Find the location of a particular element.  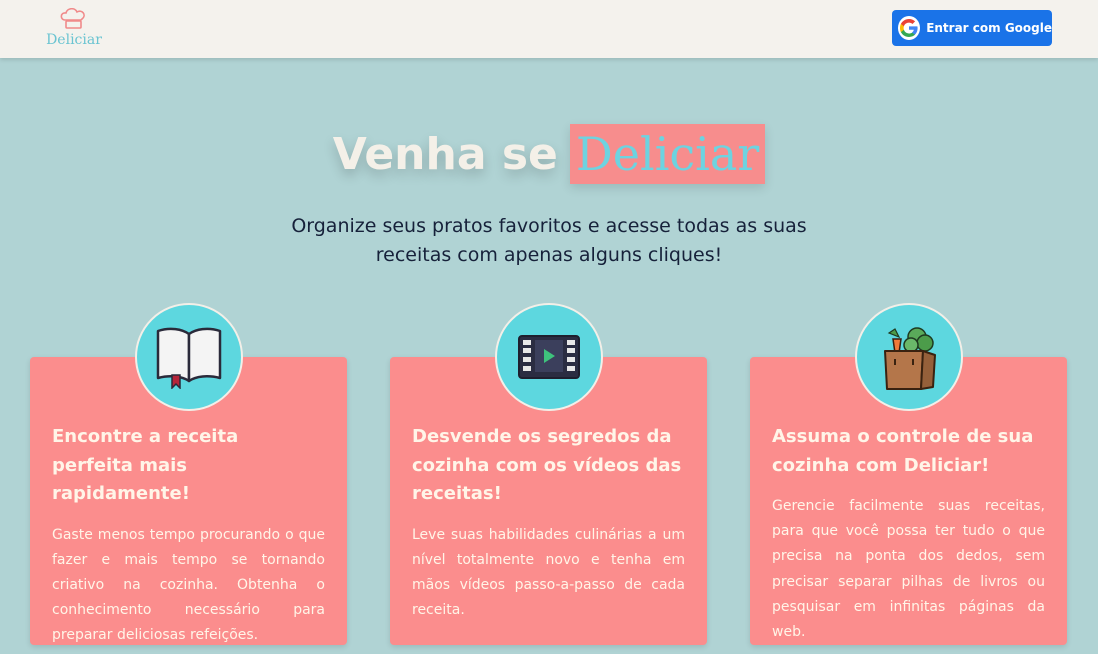

feature-circle-grocery is located at coordinates (909, 357).